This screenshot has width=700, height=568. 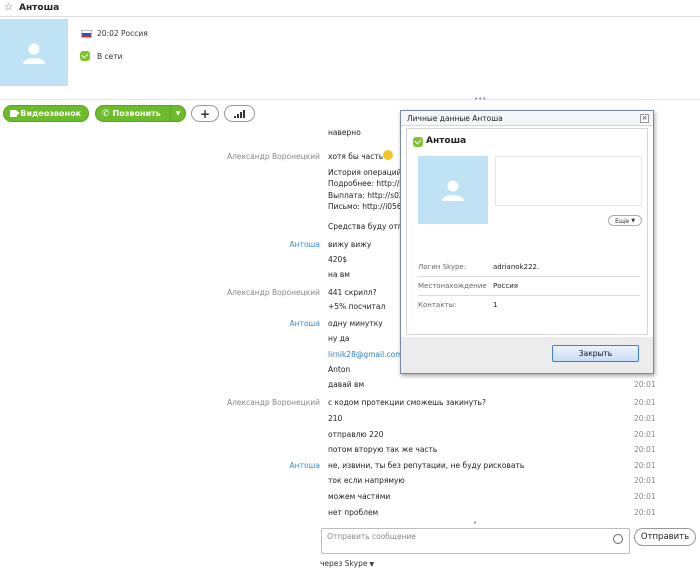 I want to click on send-button: Отправить, so click(x=665, y=537).